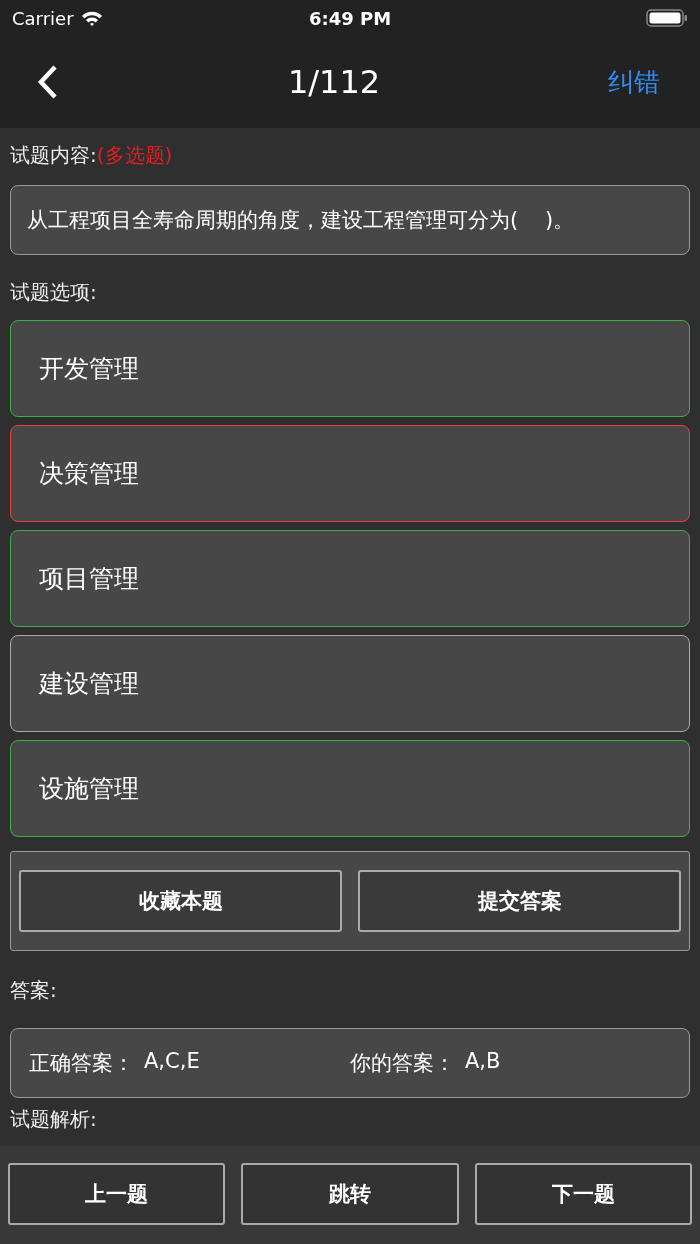 This screenshot has height=1244, width=700. What do you see at coordinates (350, 683) in the screenshot?
I see `option-button: 建设管理` at bounding box center [350, 683].